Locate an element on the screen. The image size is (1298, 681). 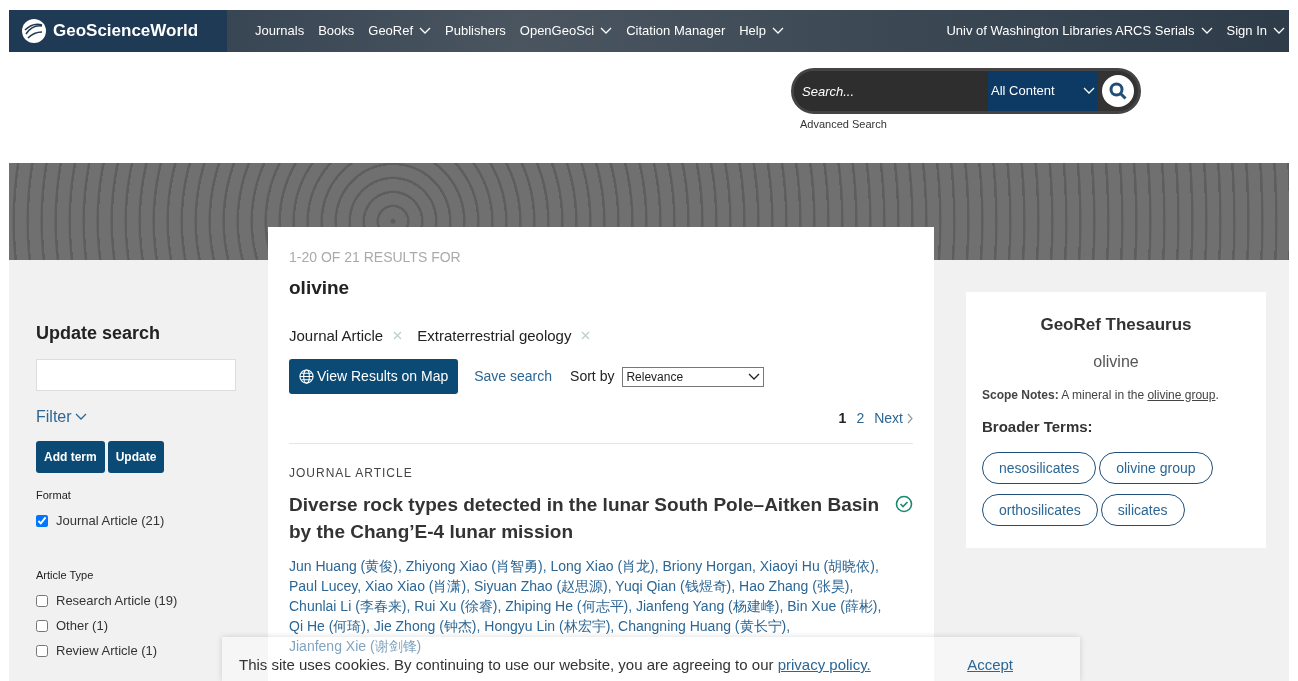
sidebar-button: Update is located at coordinates (136, 457).